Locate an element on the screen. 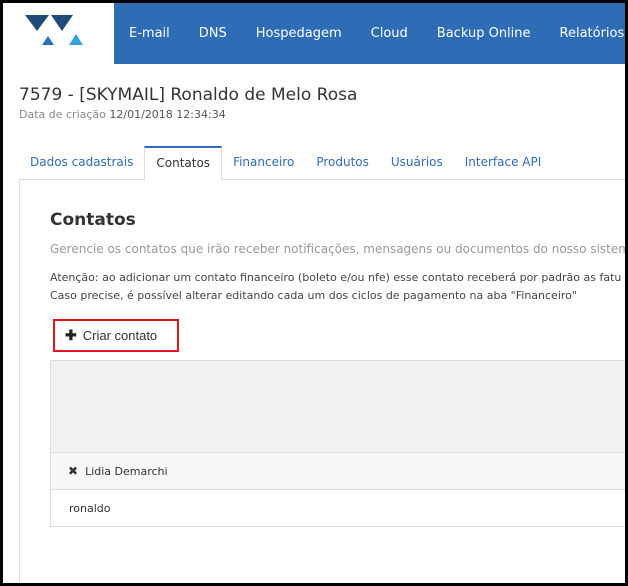  tab-contatos: Contatos is located at coordinates (183, 163).